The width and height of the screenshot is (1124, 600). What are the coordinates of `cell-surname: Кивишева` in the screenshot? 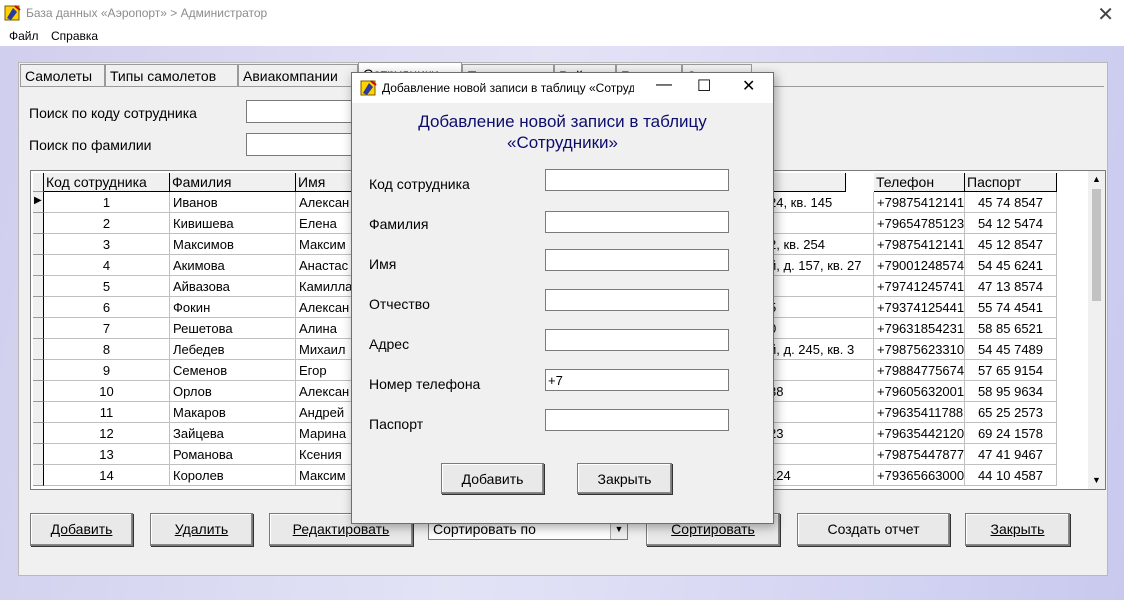 It's located at (233, 223).